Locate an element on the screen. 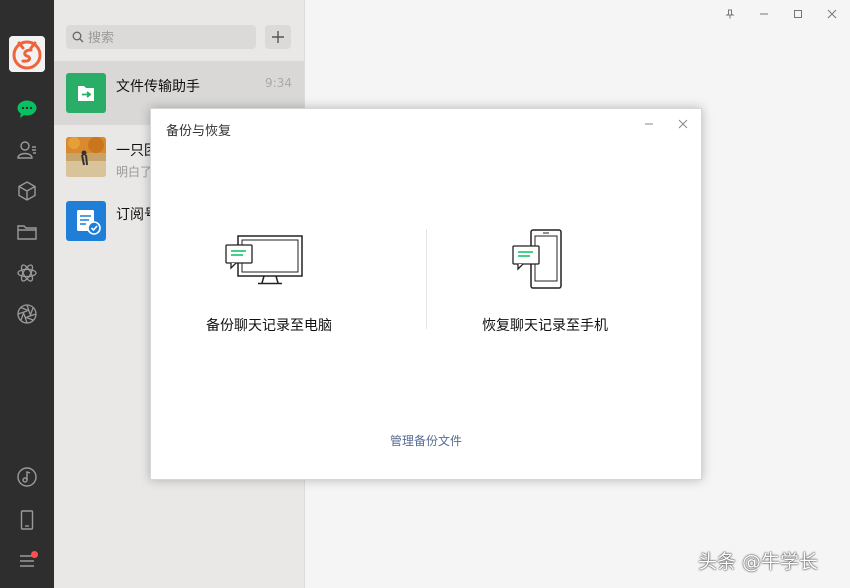  manage-backup-files-link: 管理备份文件 is located at coordinates (426, 440).